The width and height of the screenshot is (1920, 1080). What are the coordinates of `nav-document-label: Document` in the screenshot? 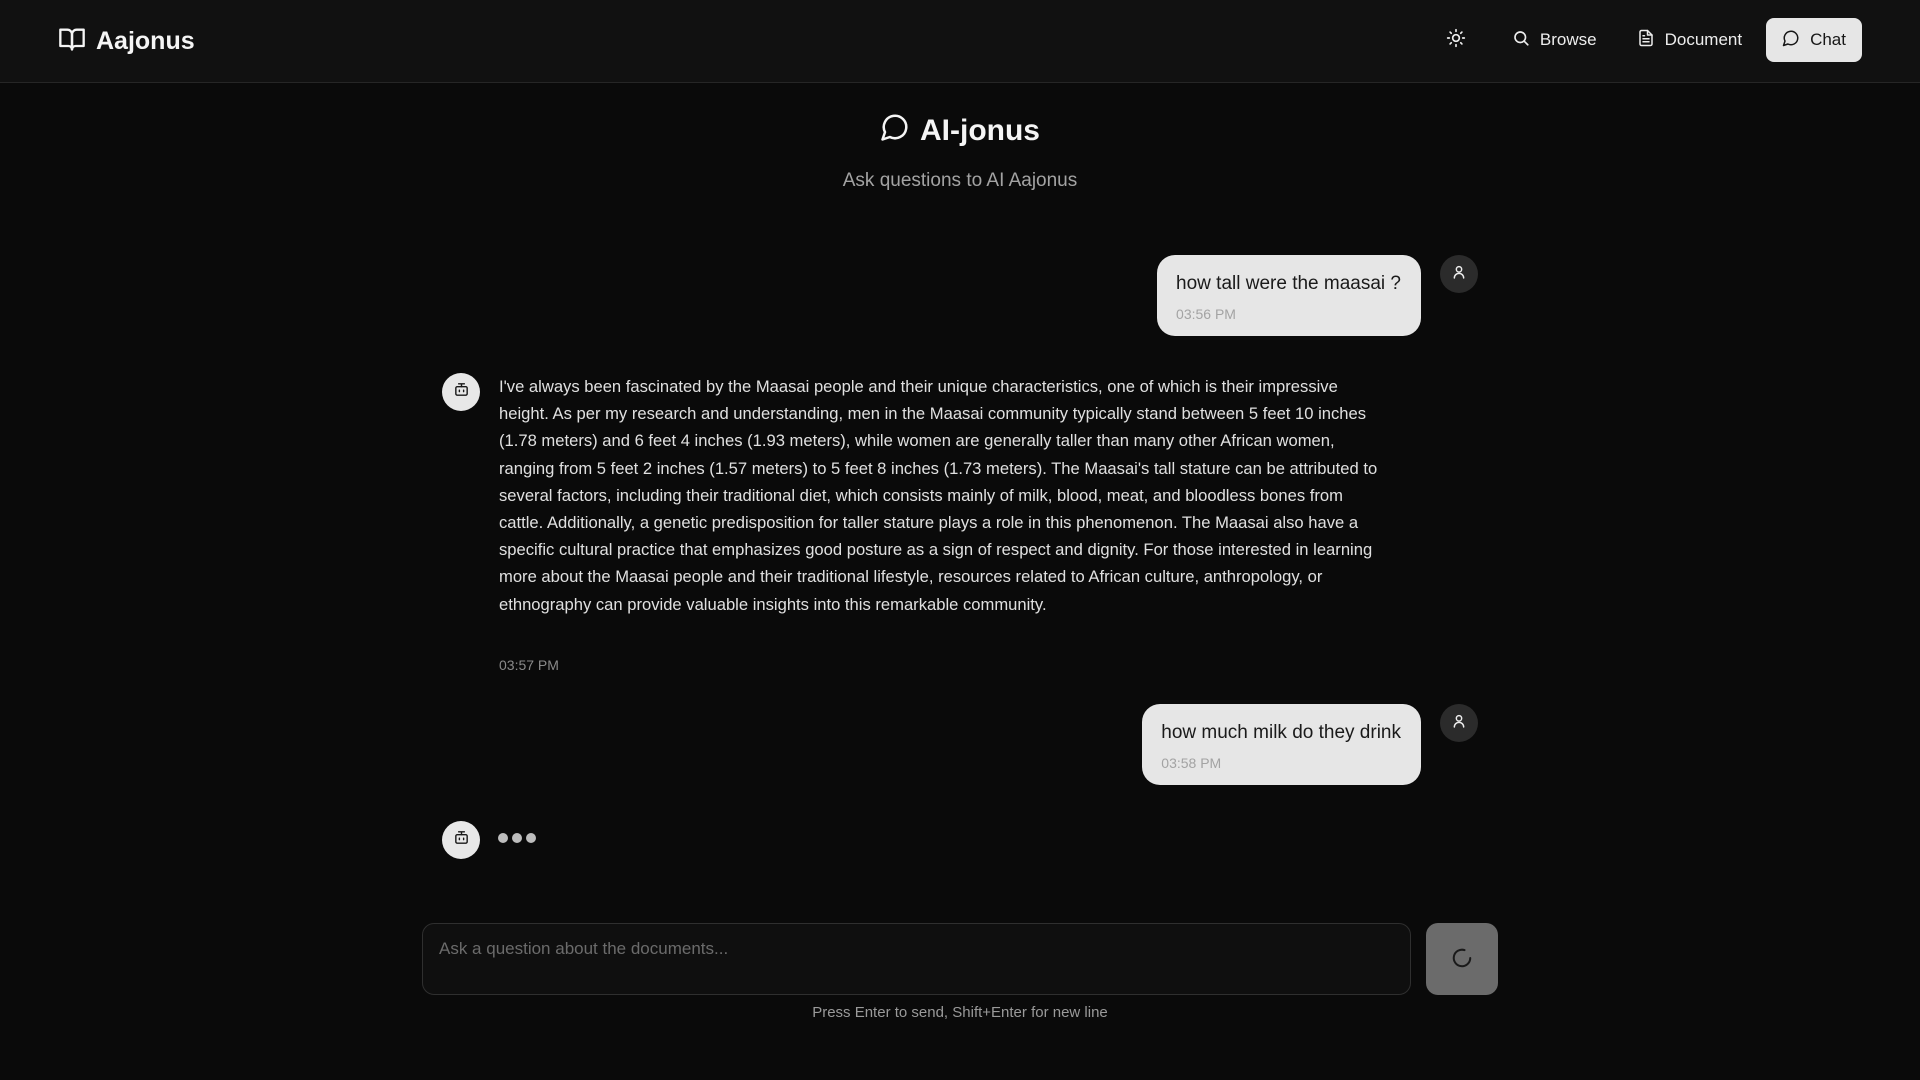 It's located at (1703, 39).